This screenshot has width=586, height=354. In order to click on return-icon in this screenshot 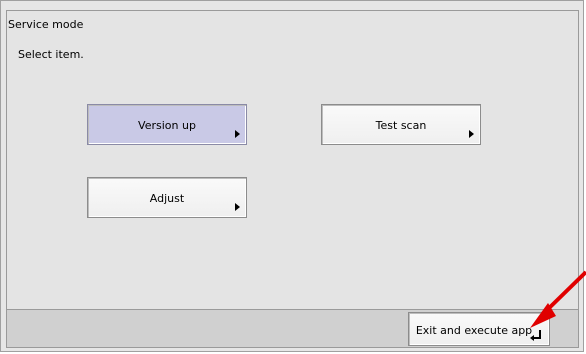, I will do `click(535, 335)`.